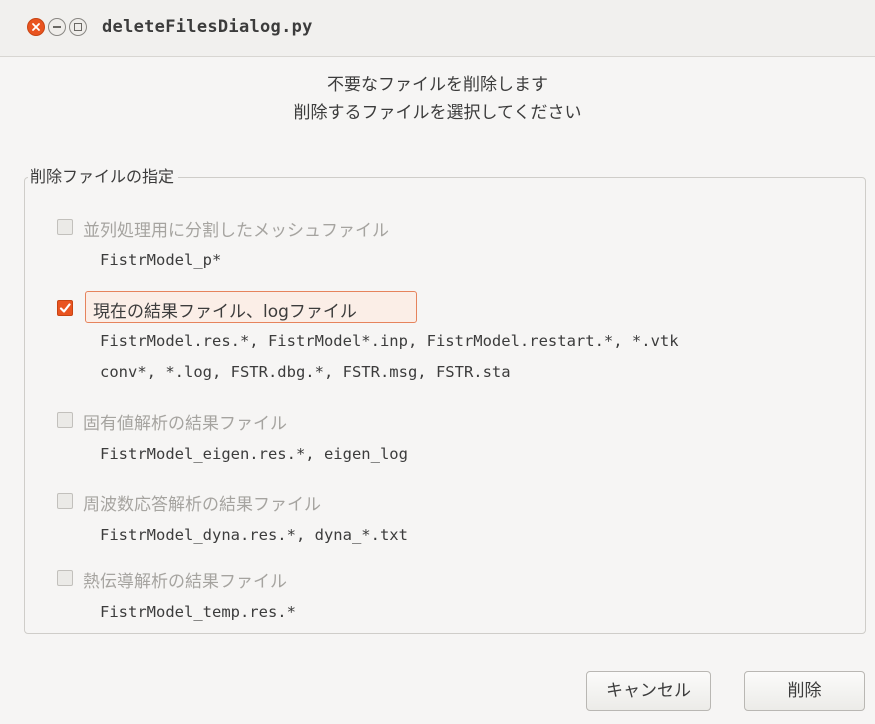 The image size is (875, 724). I want to click on minimize-icon, so click(57, 27).